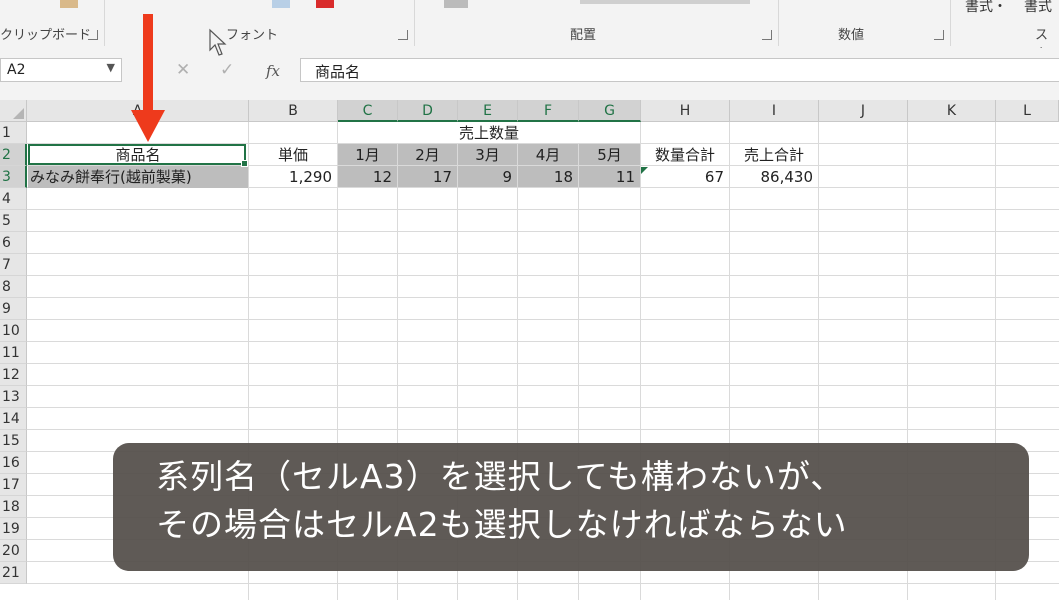 The height and width of the screenshot is (600, 1059). I want to click on mouse-cursor-icon, so click(218, 42).